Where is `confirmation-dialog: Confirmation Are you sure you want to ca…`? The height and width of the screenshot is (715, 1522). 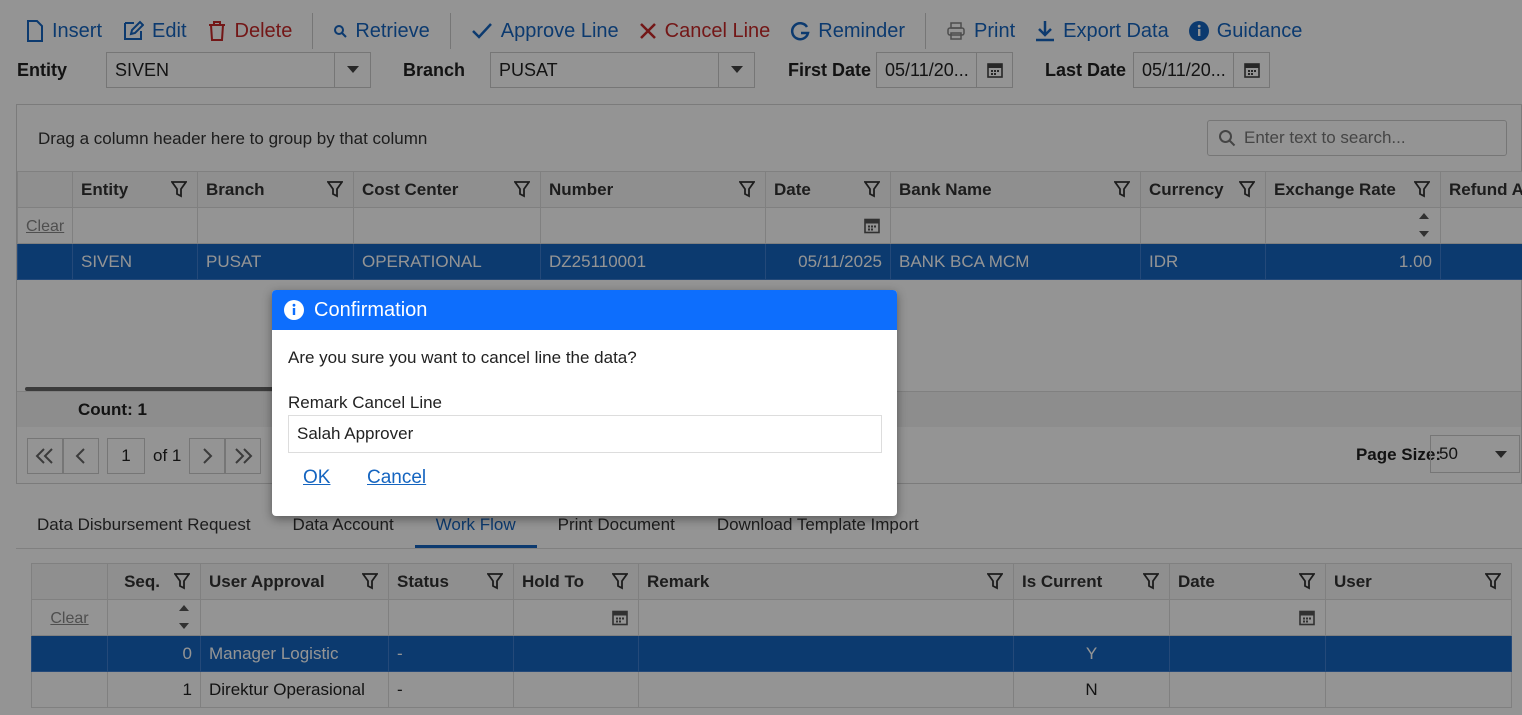 confirmation-dialog: Confirmation Are you sure you want to ca… is located at coordinates (584, 403).